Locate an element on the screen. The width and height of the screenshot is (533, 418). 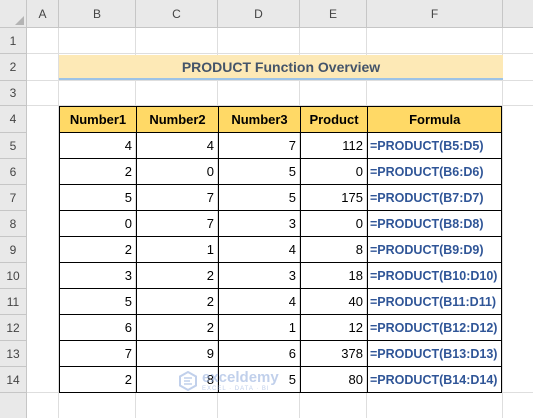
column-header-a: A is located at coordinates (43, 14).